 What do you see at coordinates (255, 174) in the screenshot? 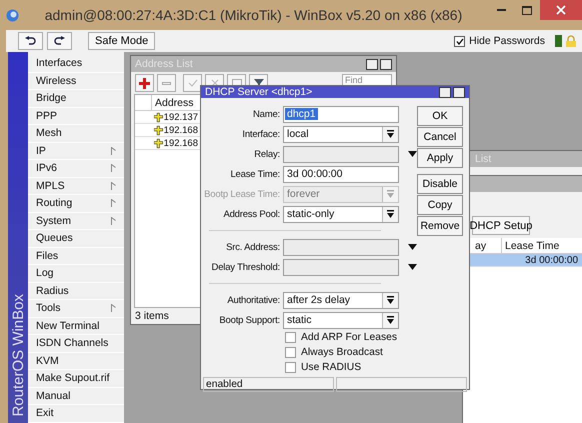
I see `field-label: Lease Time:` at bounding box center [255, 174].